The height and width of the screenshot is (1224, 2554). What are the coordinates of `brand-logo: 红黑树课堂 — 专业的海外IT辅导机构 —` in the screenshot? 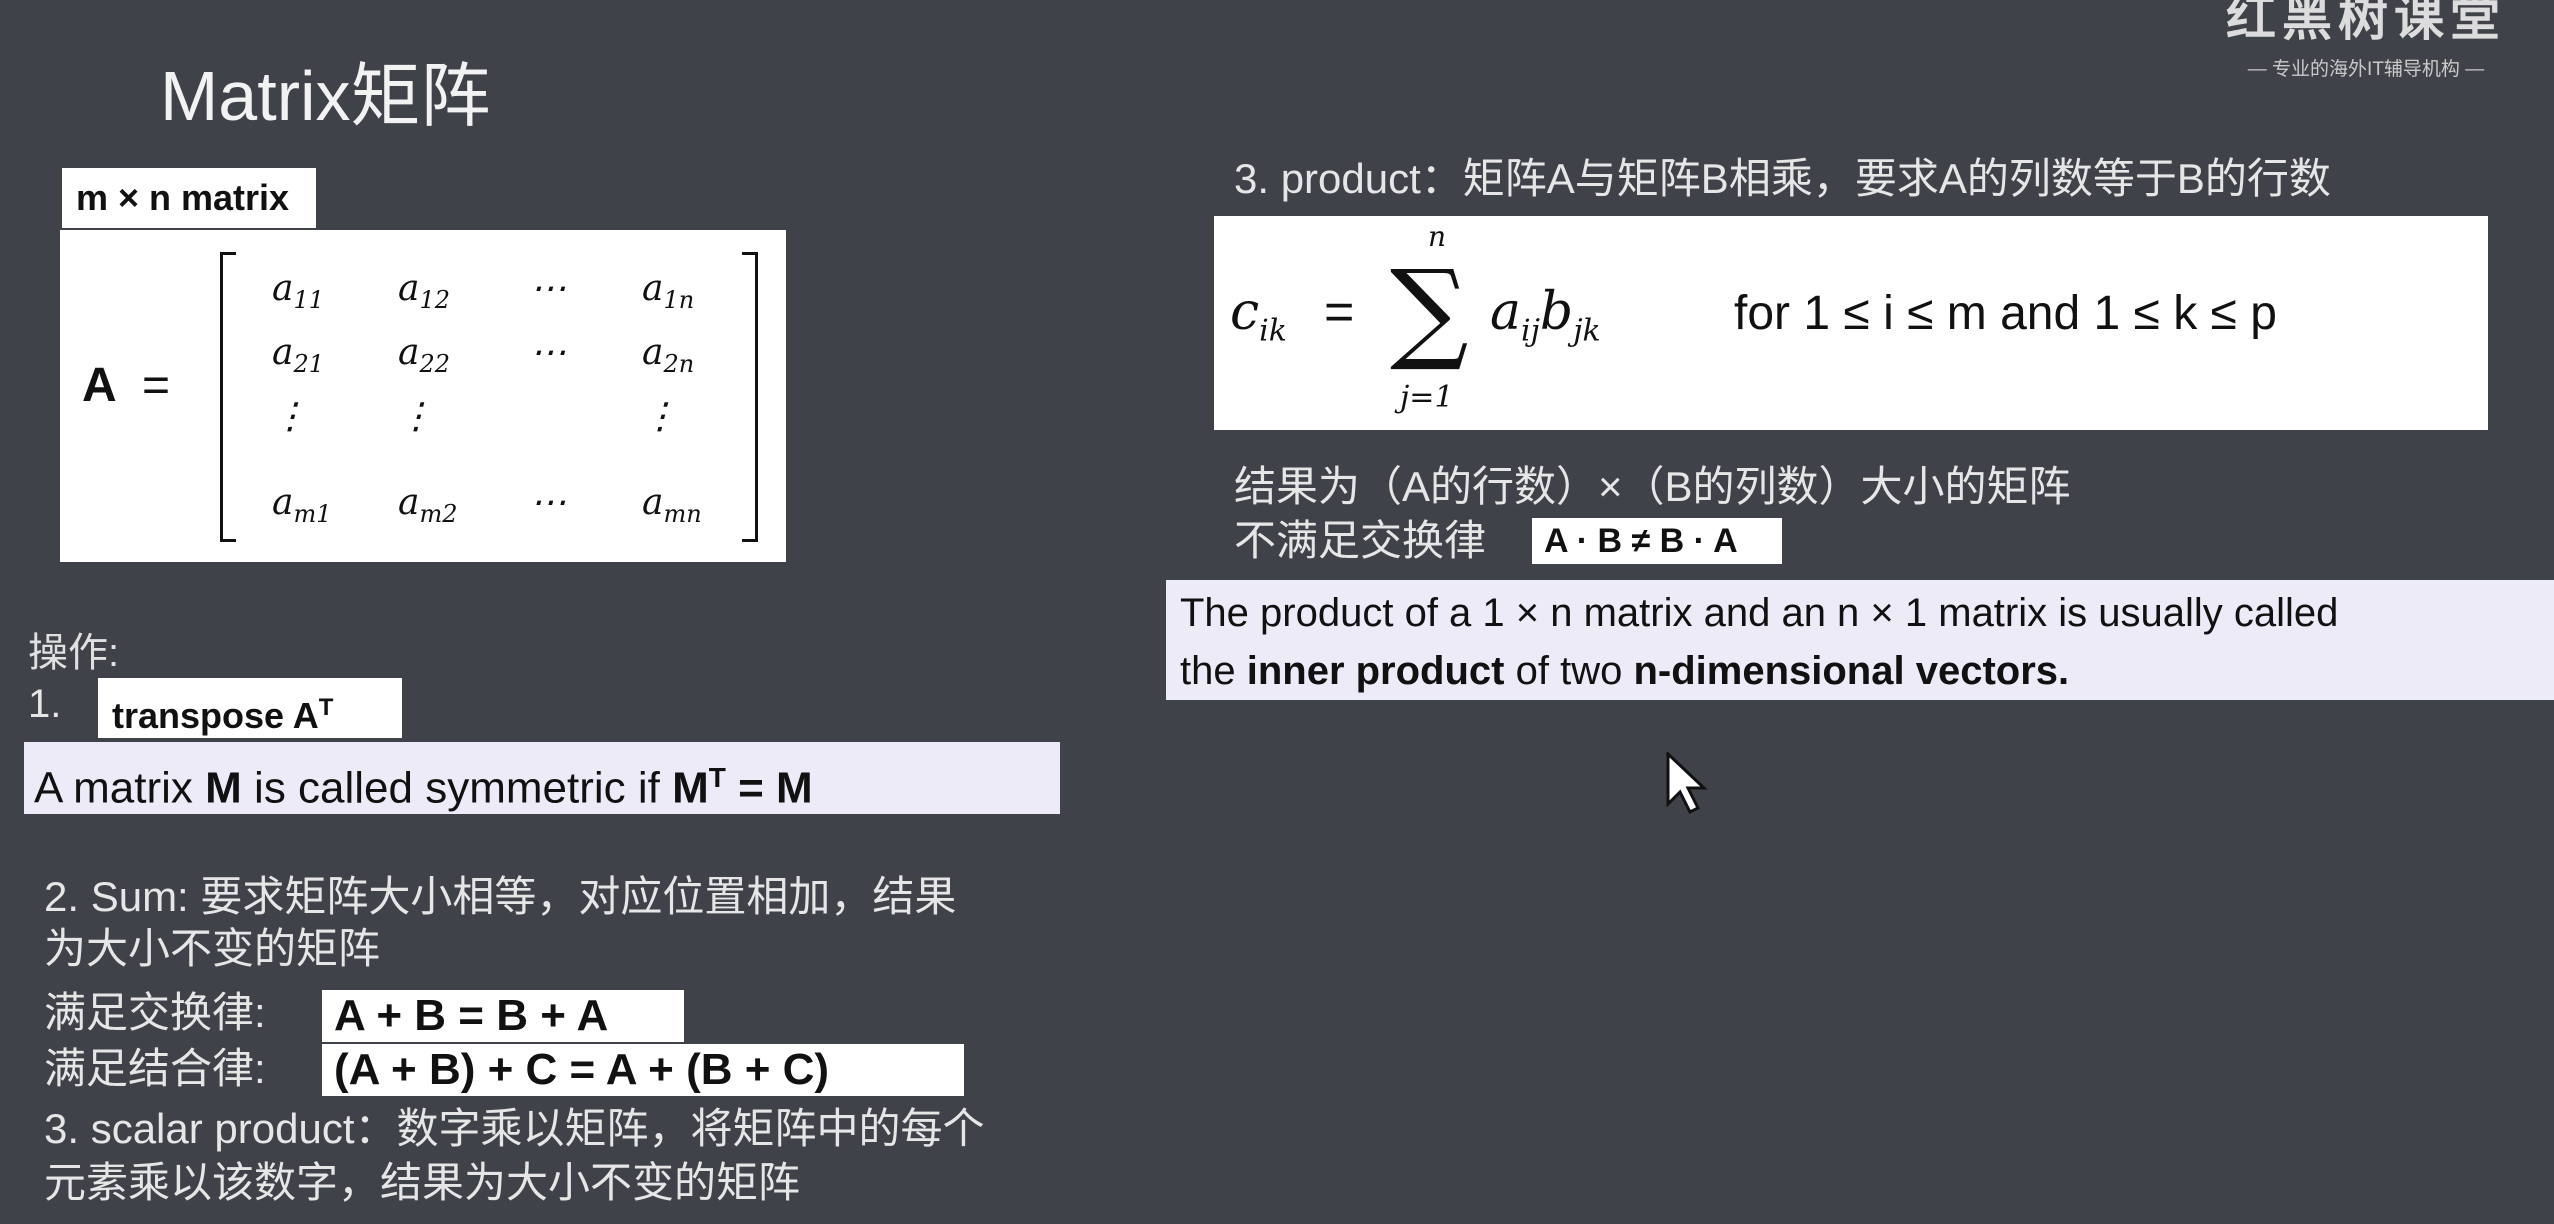 It's located at (2366, 40).